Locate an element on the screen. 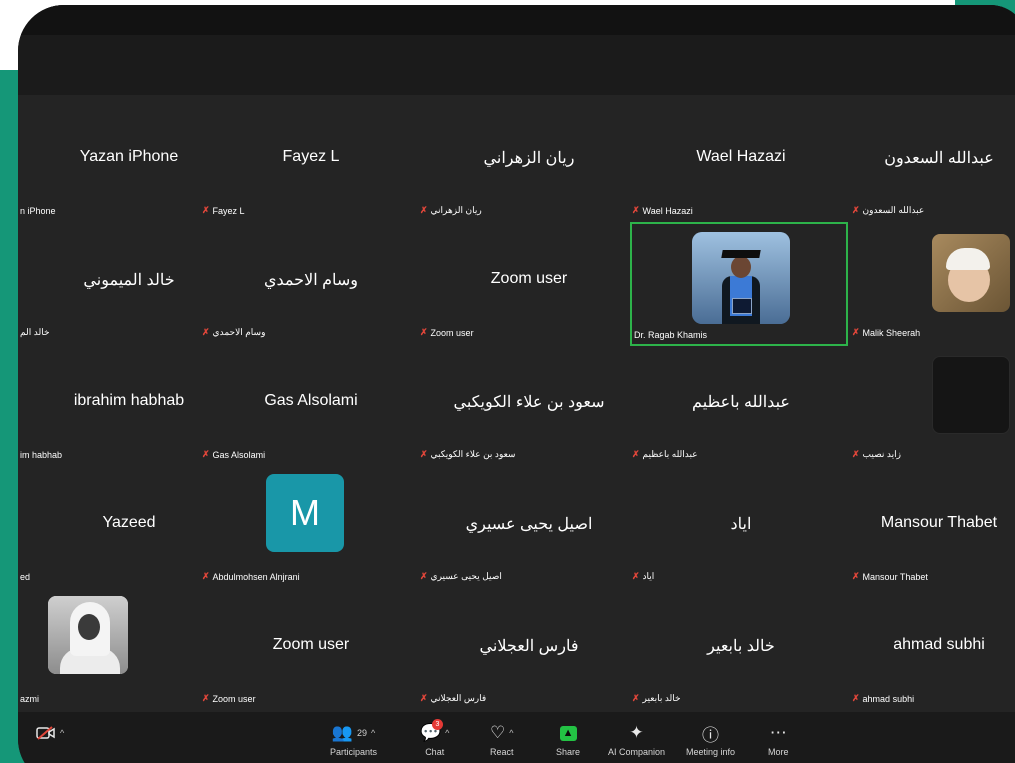 The height and width of the screenshot is (763, 1015). name-tag-text: عبدالله السعدون is located at coordinates (893, 210).